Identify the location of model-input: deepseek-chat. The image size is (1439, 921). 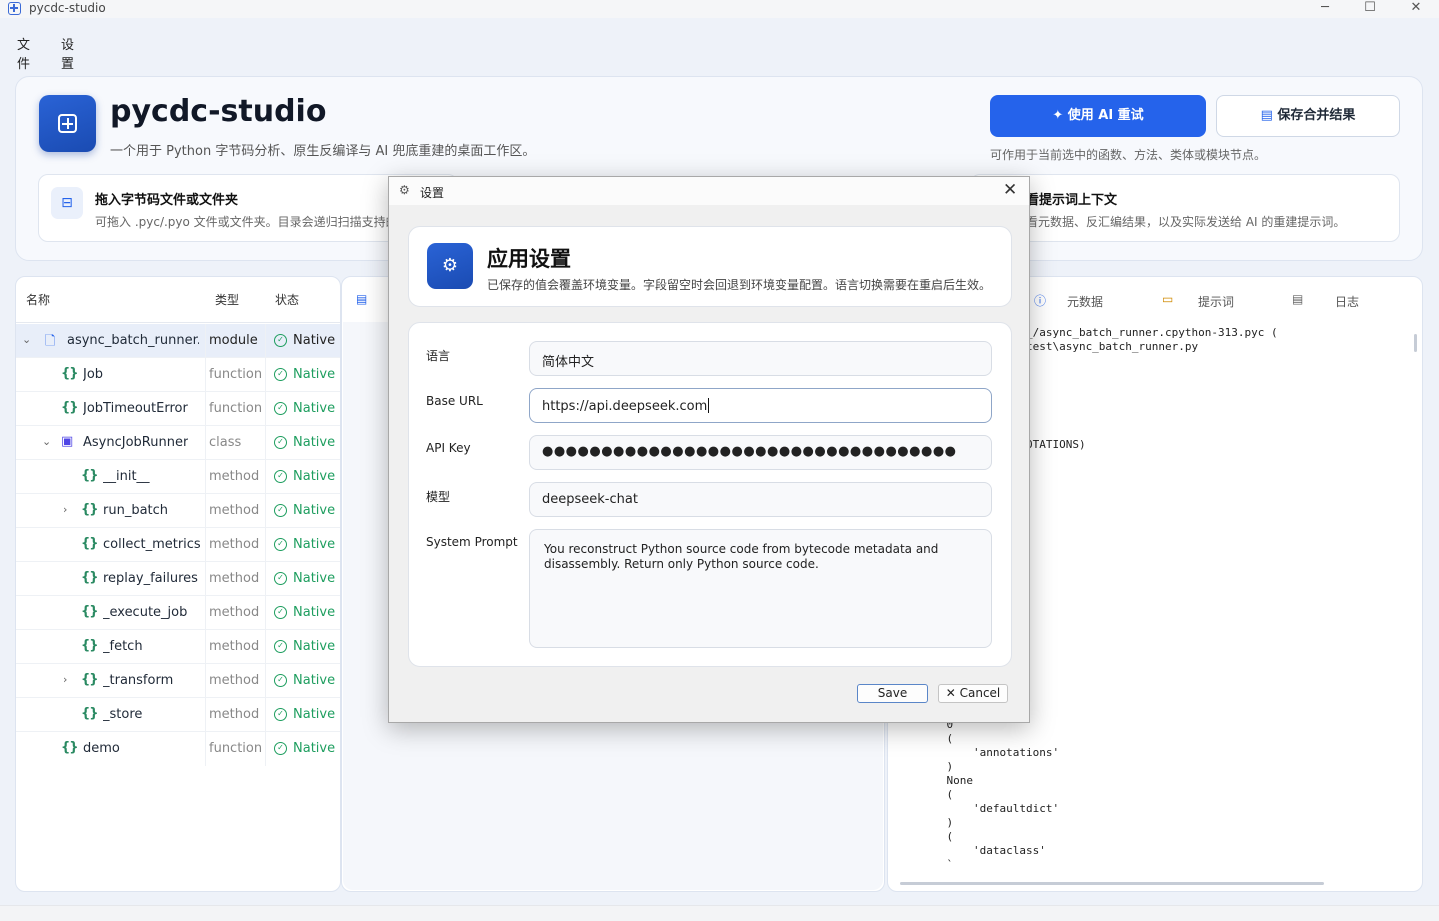
(760, 499).